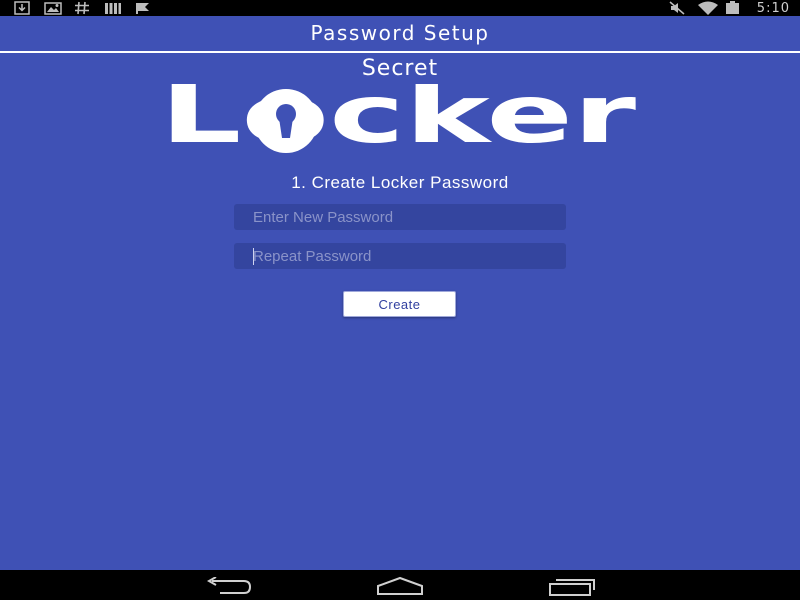 The width and height of the screenshot is (800, 600). What do you see at coordinates (773, 8) in the screenshot?
I see `status-clock: 5:10` at bounding box center [773, 8].